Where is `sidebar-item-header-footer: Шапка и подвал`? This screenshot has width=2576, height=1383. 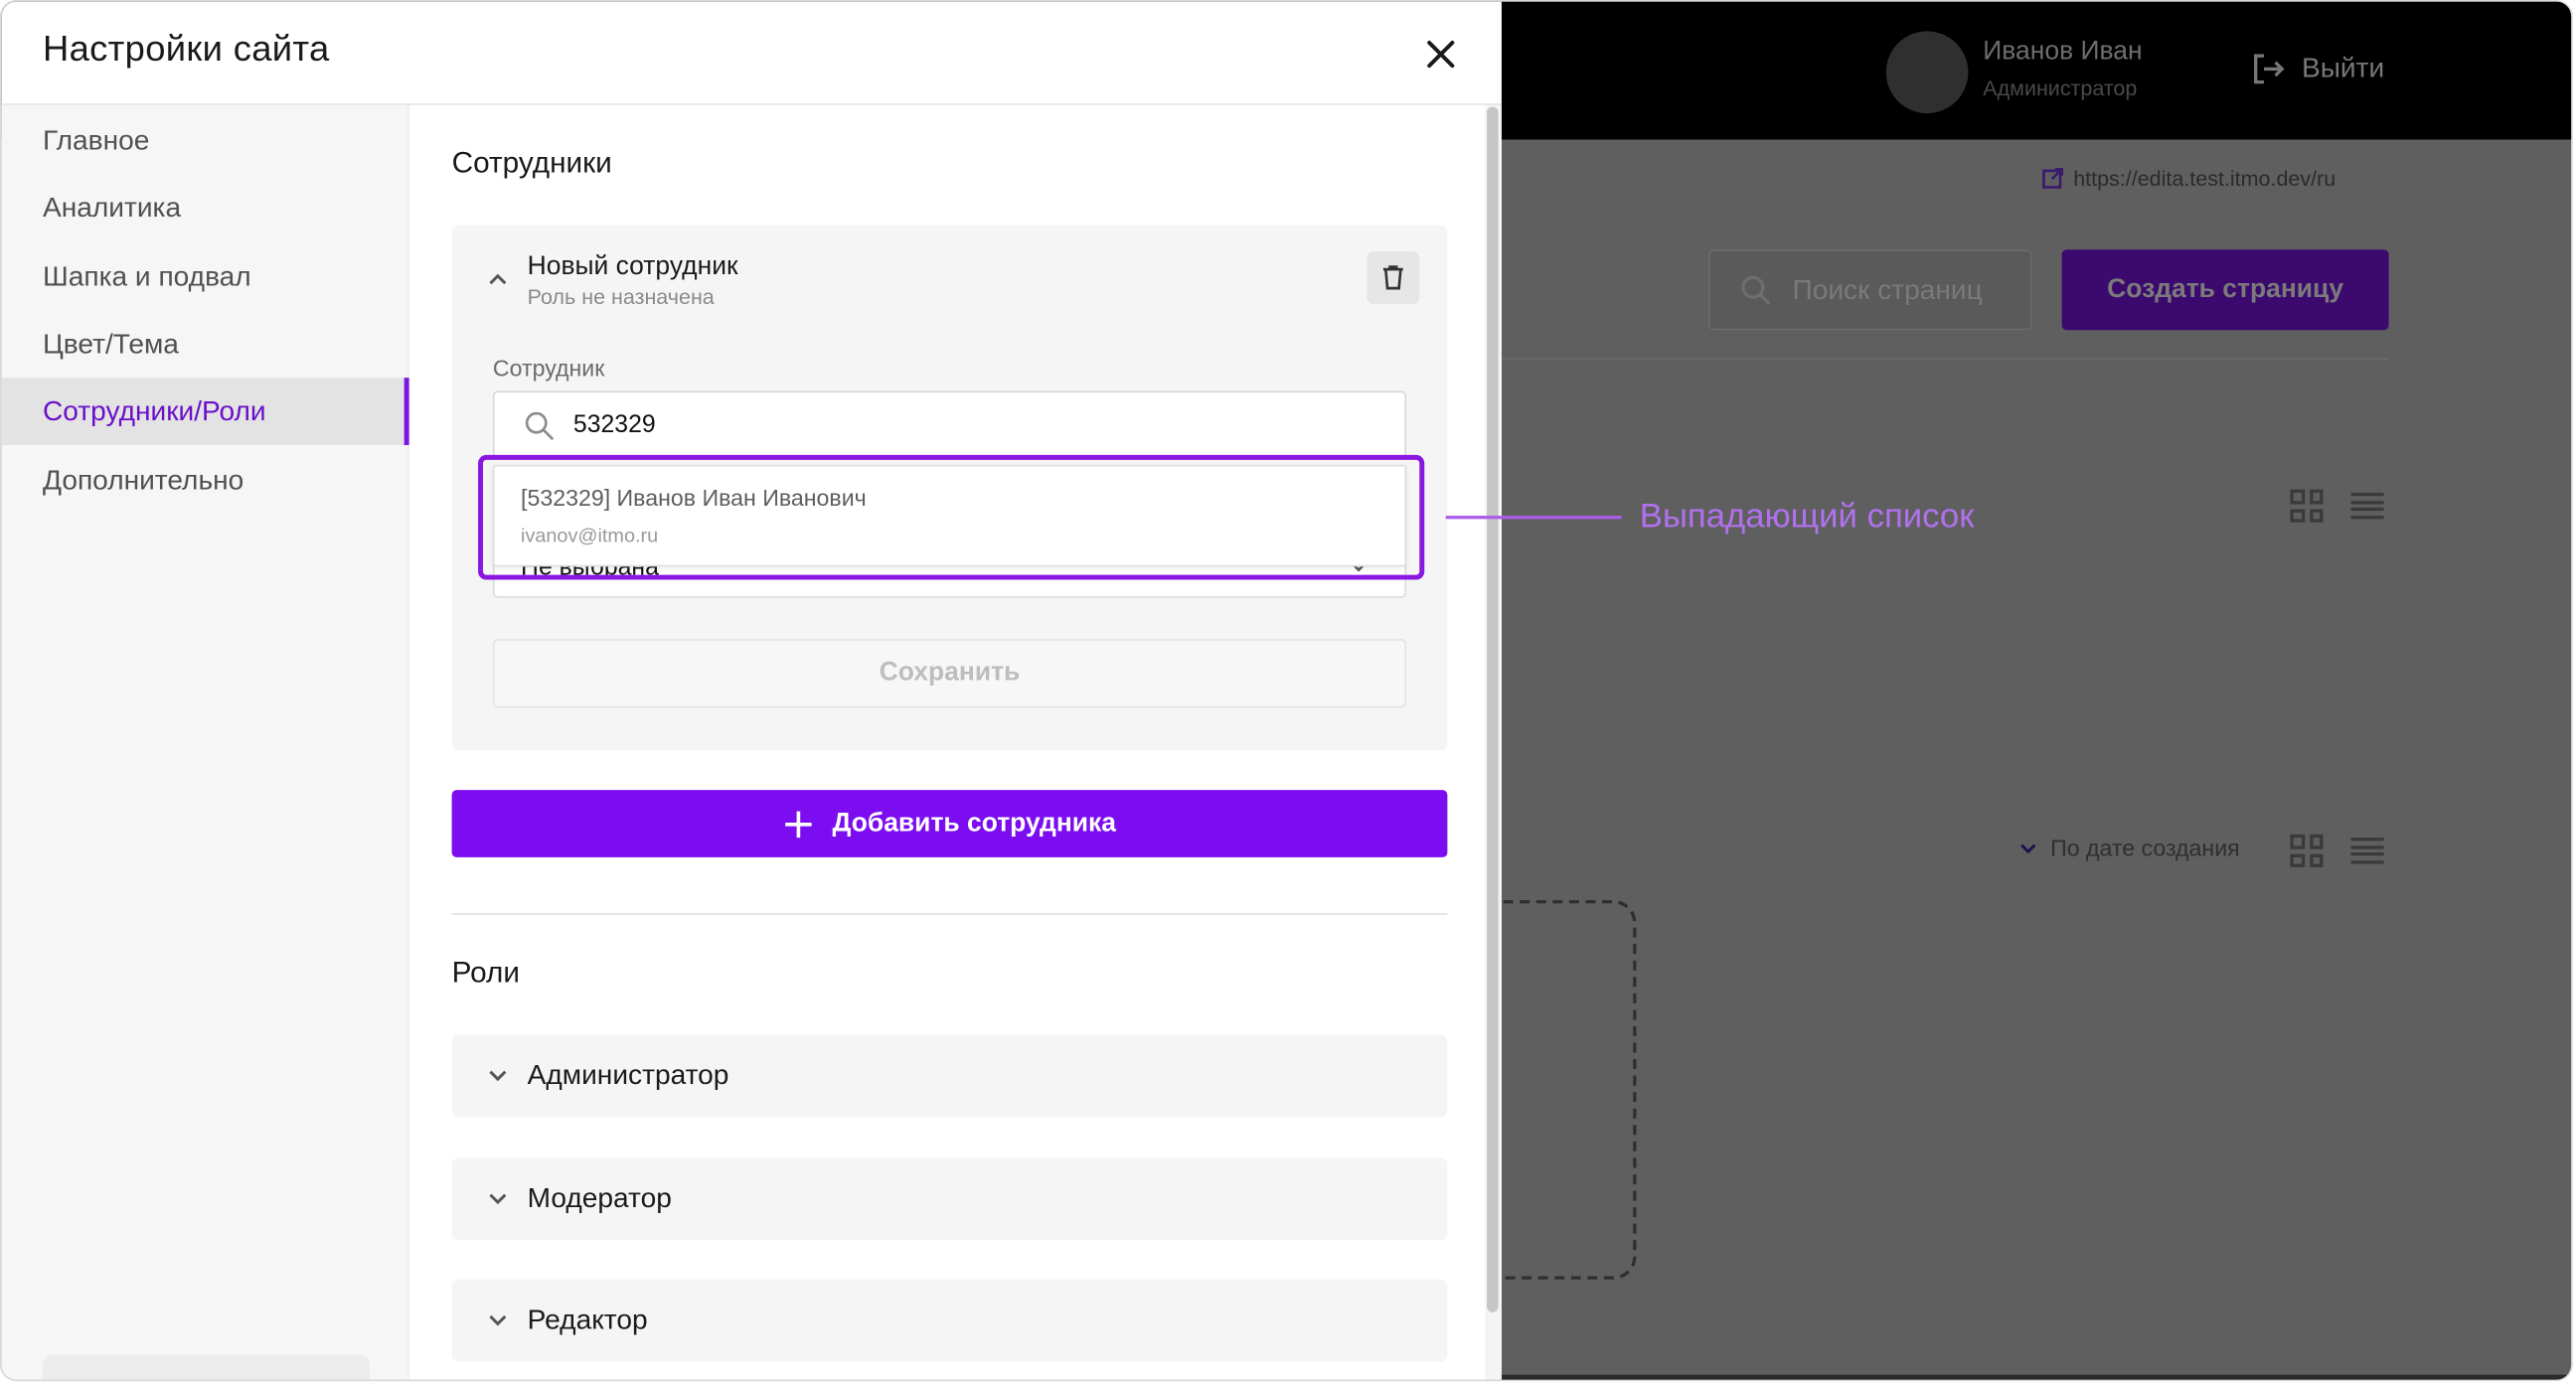
sidebar-item-header-footer: Шапка и подвал is located at coordinates (205, 277).